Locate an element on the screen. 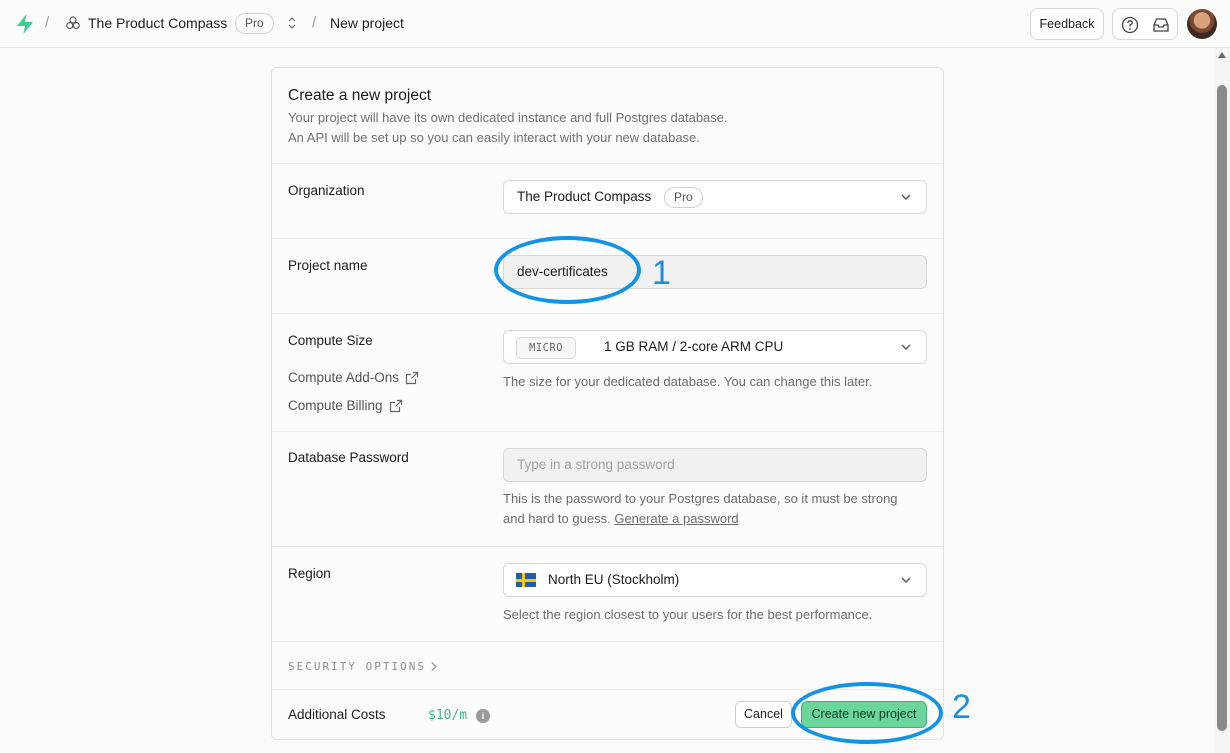  plan-badge: Pro is located at coordinates (254, 23).